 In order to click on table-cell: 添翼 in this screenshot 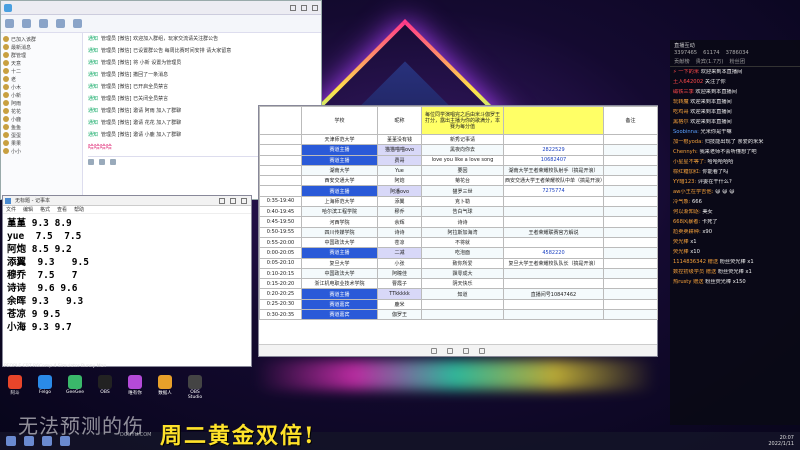, I will do `click(399, 201)`.